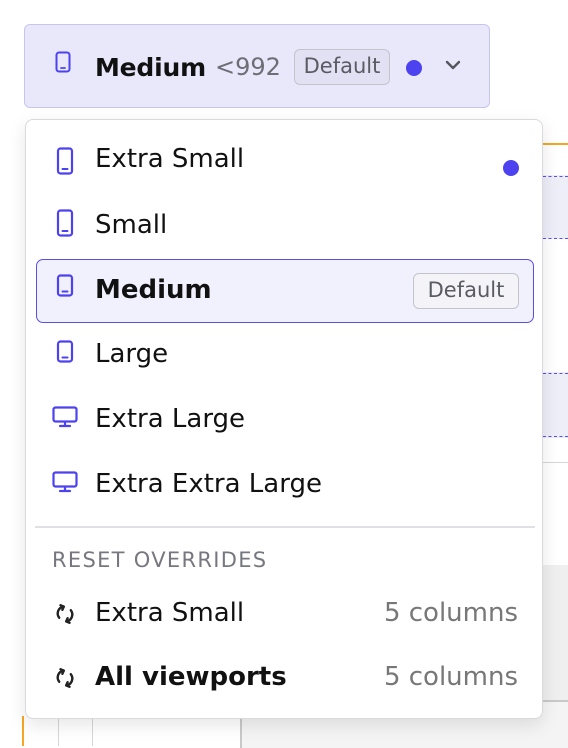 This screenshot has width=568, height=748. Describe the element at coordinates (153, 290) in the screenshot. I see `viewport-option-label: Medium` at that location.